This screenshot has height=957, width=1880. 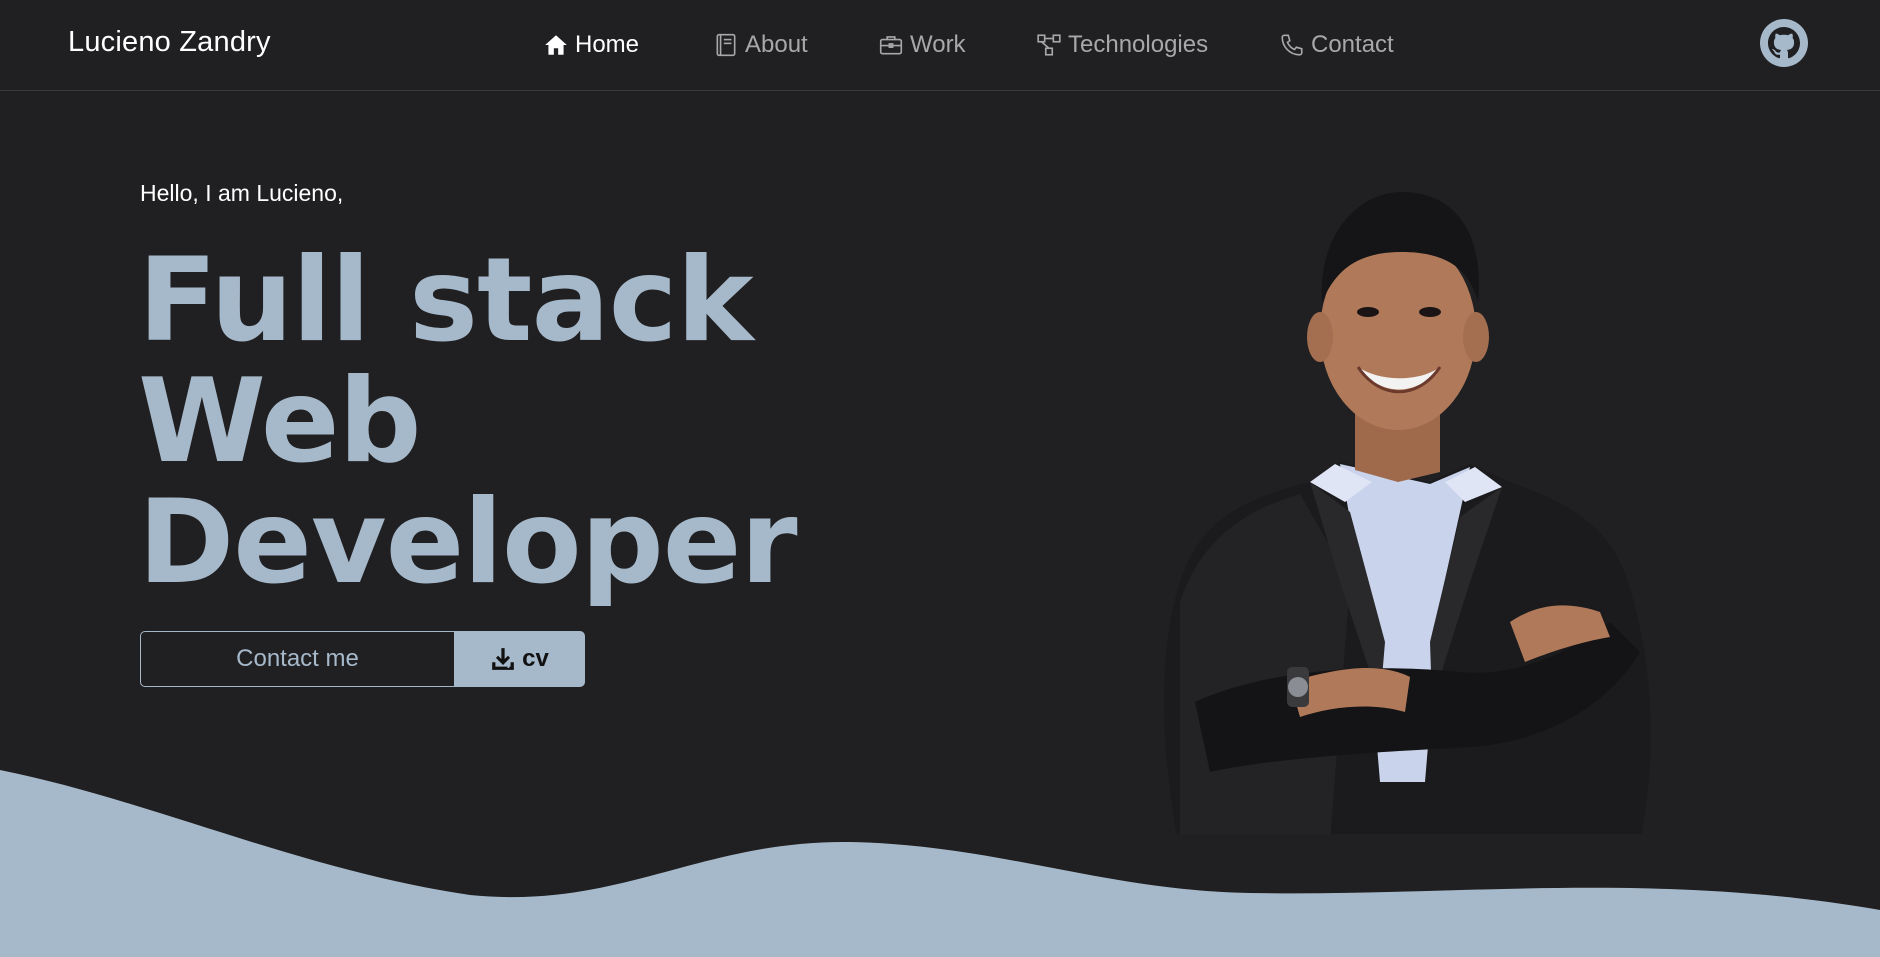 I want to click on contact-me-button: Contact me, so click(x=297, y=659).